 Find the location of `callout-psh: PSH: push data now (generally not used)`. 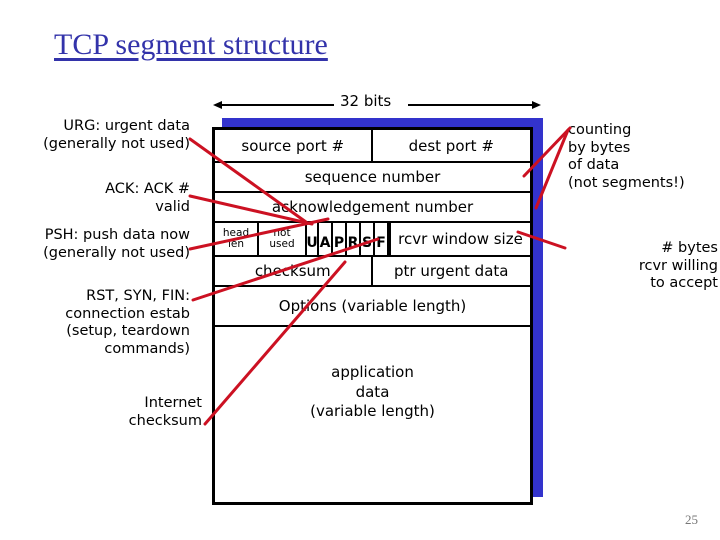

callout-psh: PSH: push data now (generally not used) is located at coordinates (116, 244).